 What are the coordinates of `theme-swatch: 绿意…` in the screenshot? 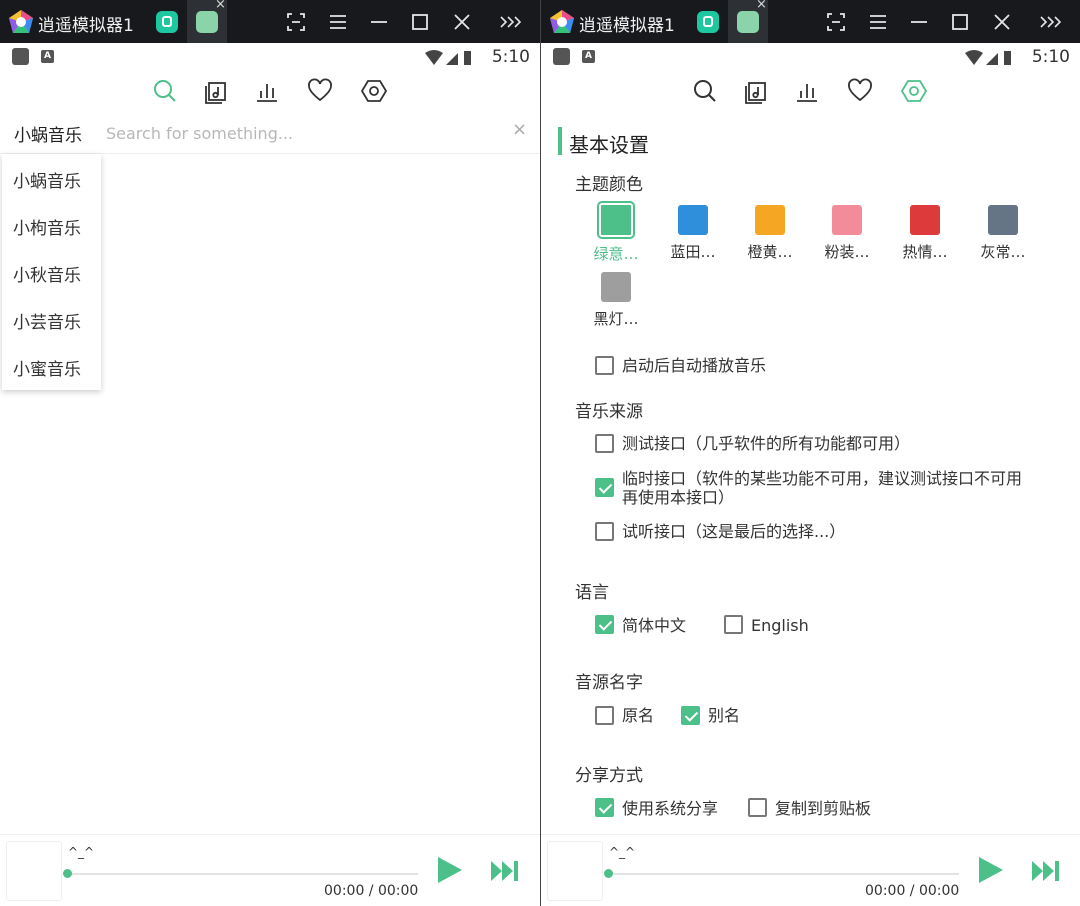 It's located at (616, 233).